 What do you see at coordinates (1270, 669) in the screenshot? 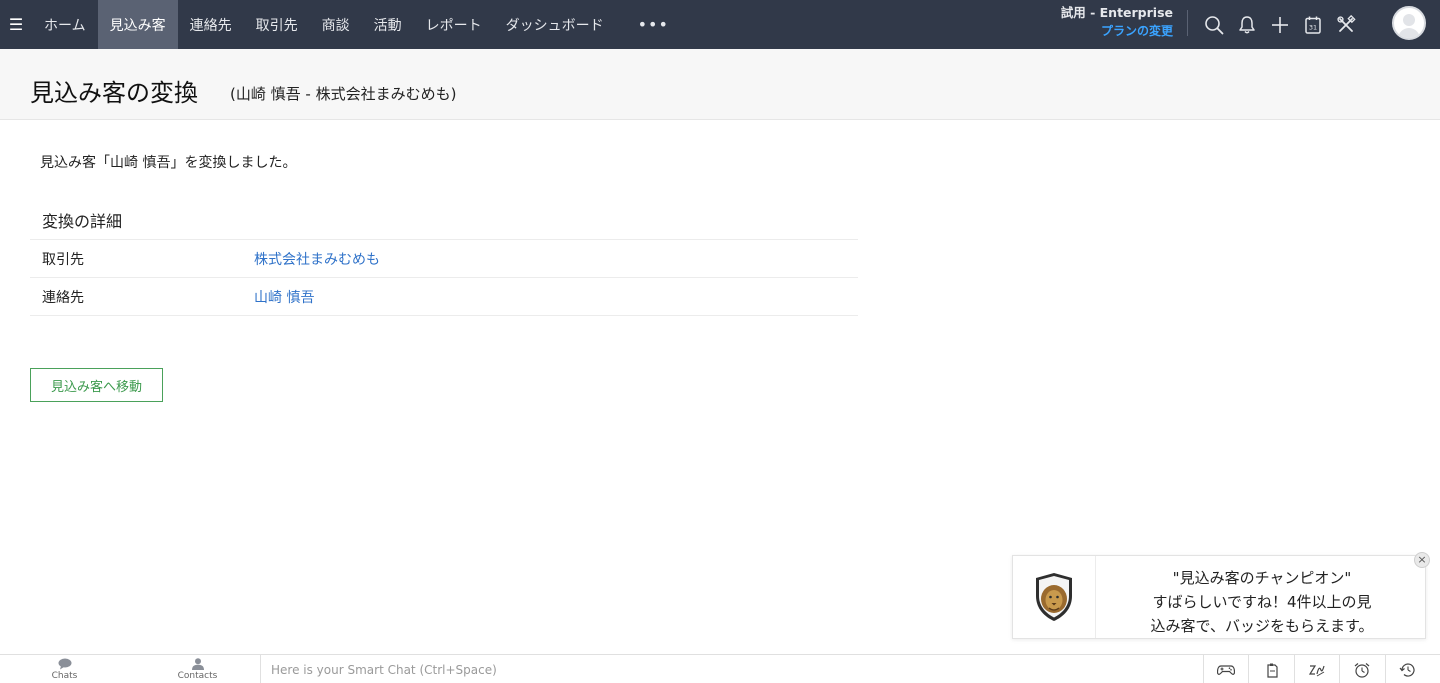
I see `clipboard-icon` at bounding box center [1270, 669].